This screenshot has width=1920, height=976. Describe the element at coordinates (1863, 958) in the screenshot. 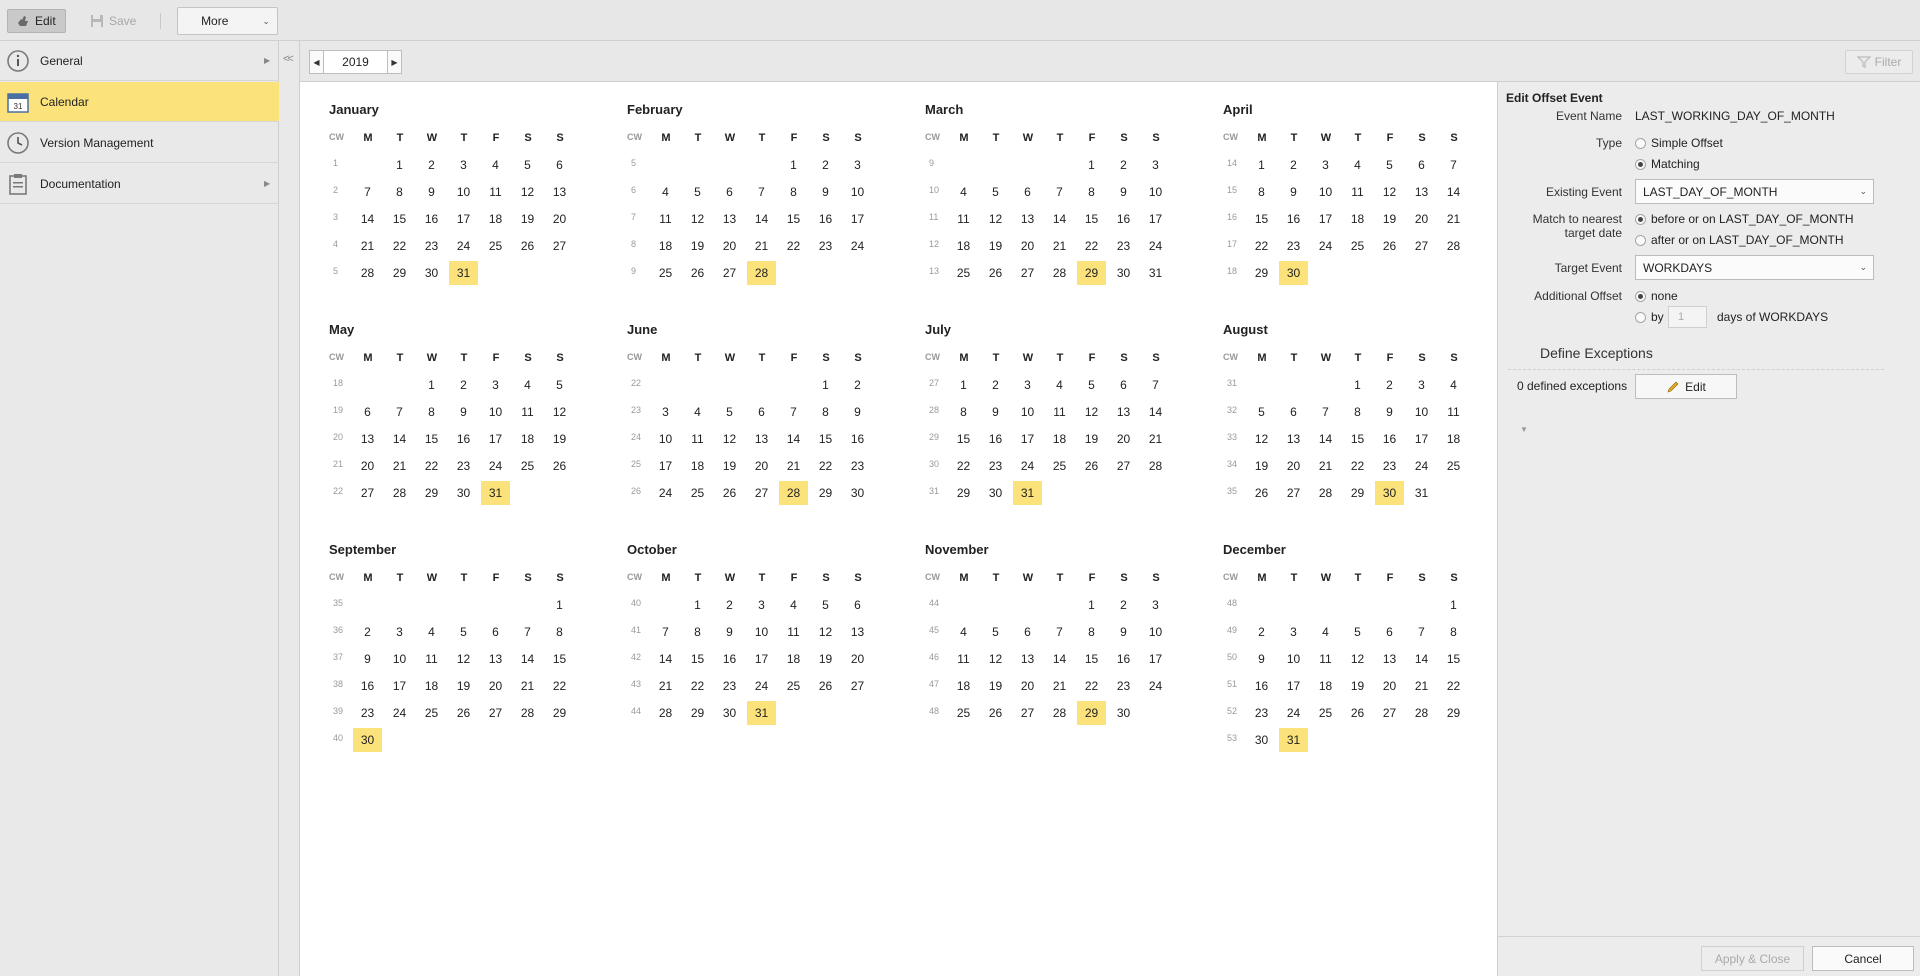

I see `cancel-button: Cancel` at that location.